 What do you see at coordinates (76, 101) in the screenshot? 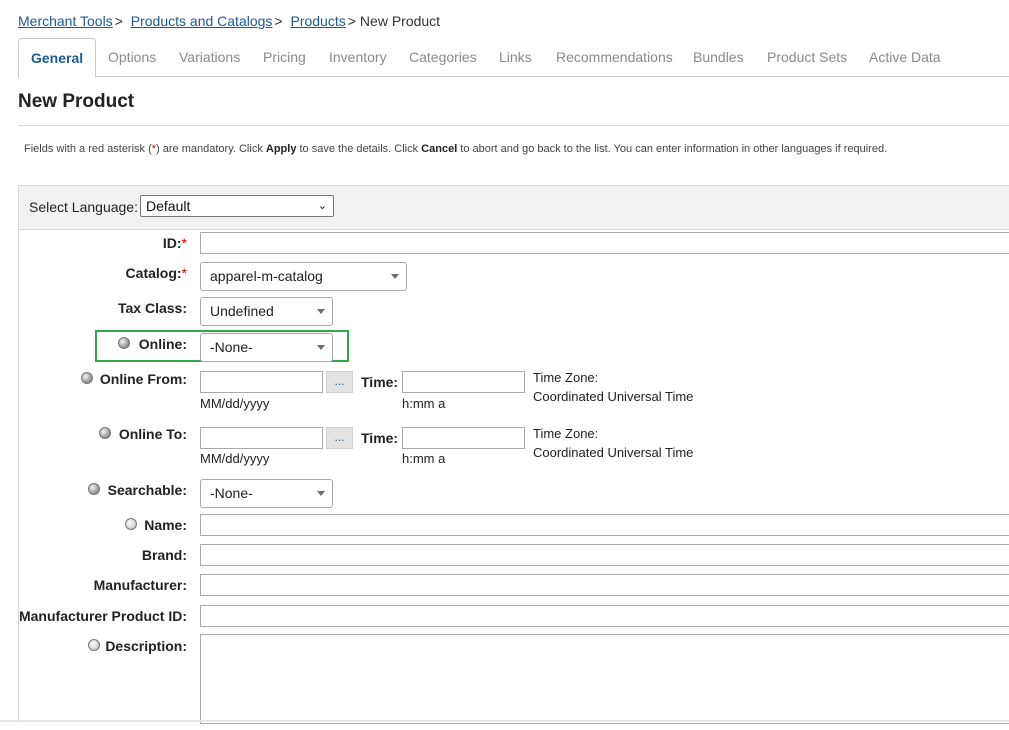
I see `page-title: New Product` at bounding box center [76, 101].